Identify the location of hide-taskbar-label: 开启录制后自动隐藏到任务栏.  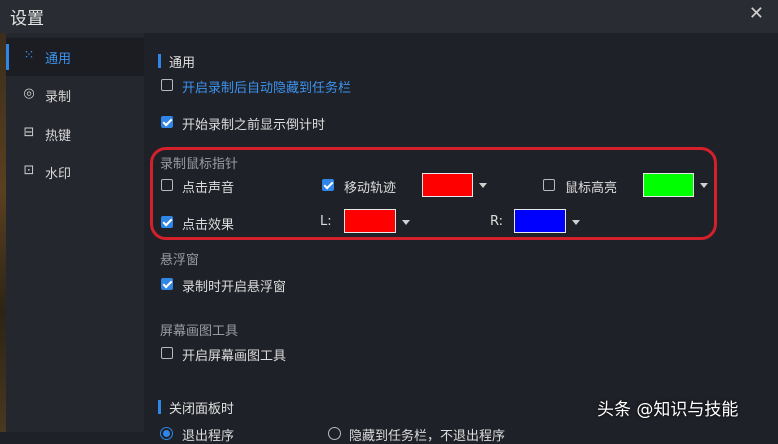
(266, 86).